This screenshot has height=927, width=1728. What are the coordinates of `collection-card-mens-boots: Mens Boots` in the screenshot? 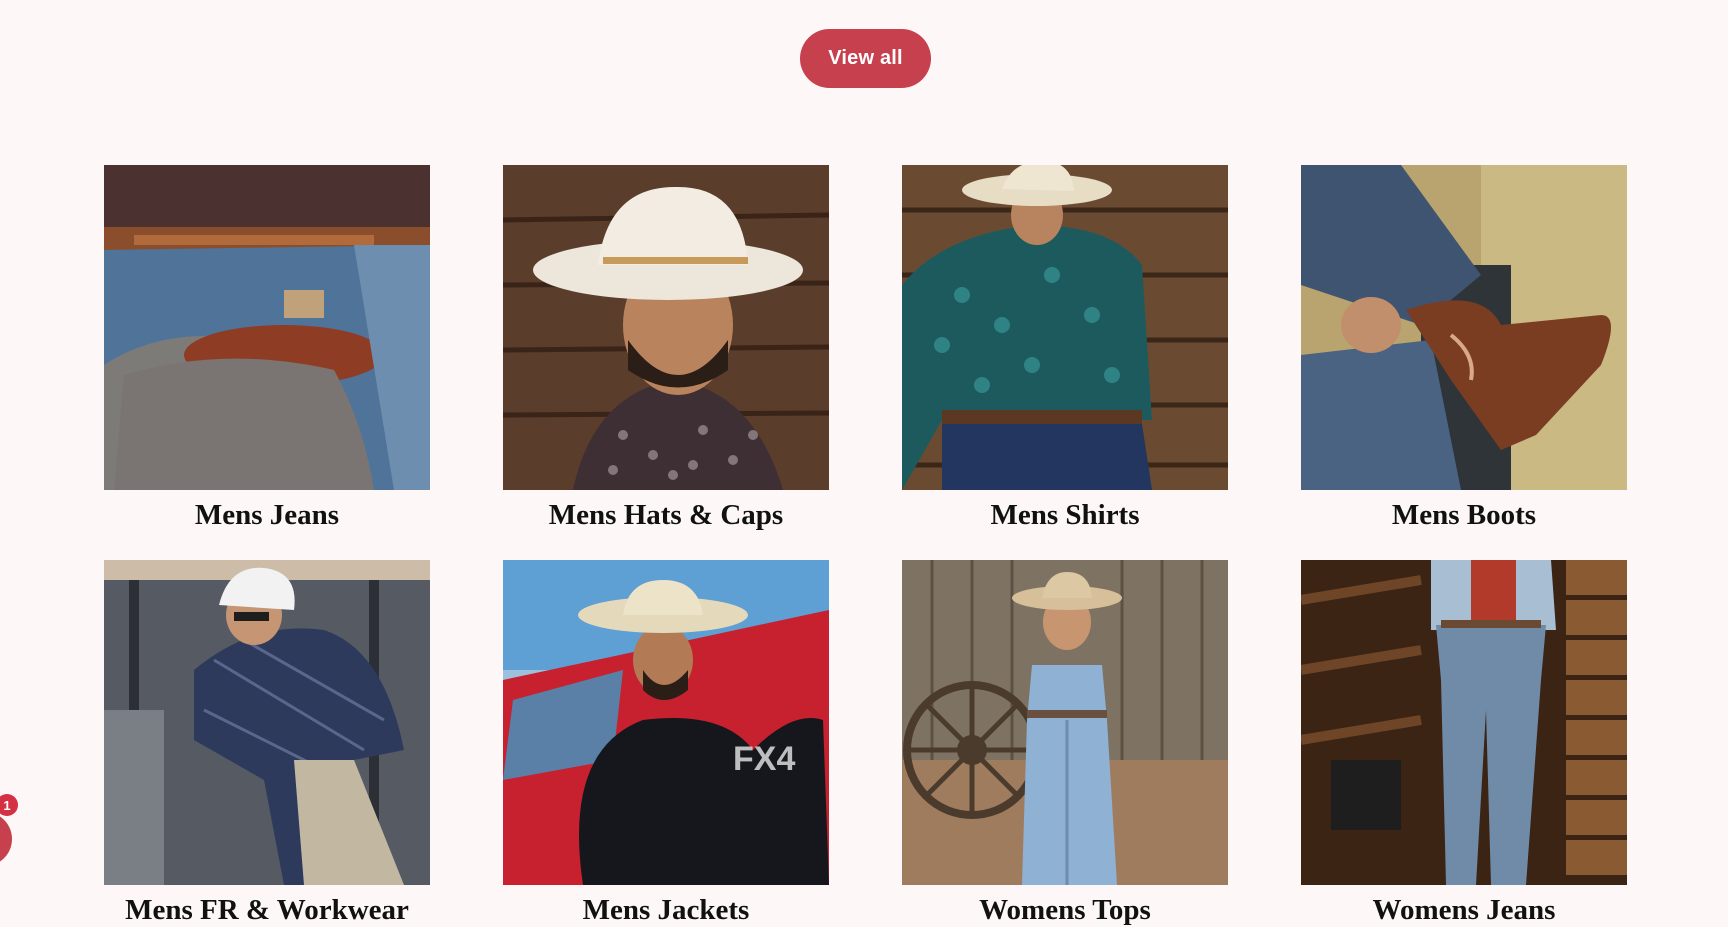 It's located at (1464, 348).